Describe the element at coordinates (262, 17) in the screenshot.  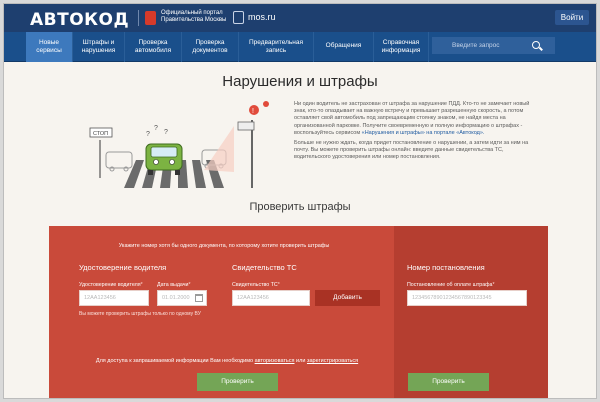
I see `mos-ru-link: mos.ru` at that location.